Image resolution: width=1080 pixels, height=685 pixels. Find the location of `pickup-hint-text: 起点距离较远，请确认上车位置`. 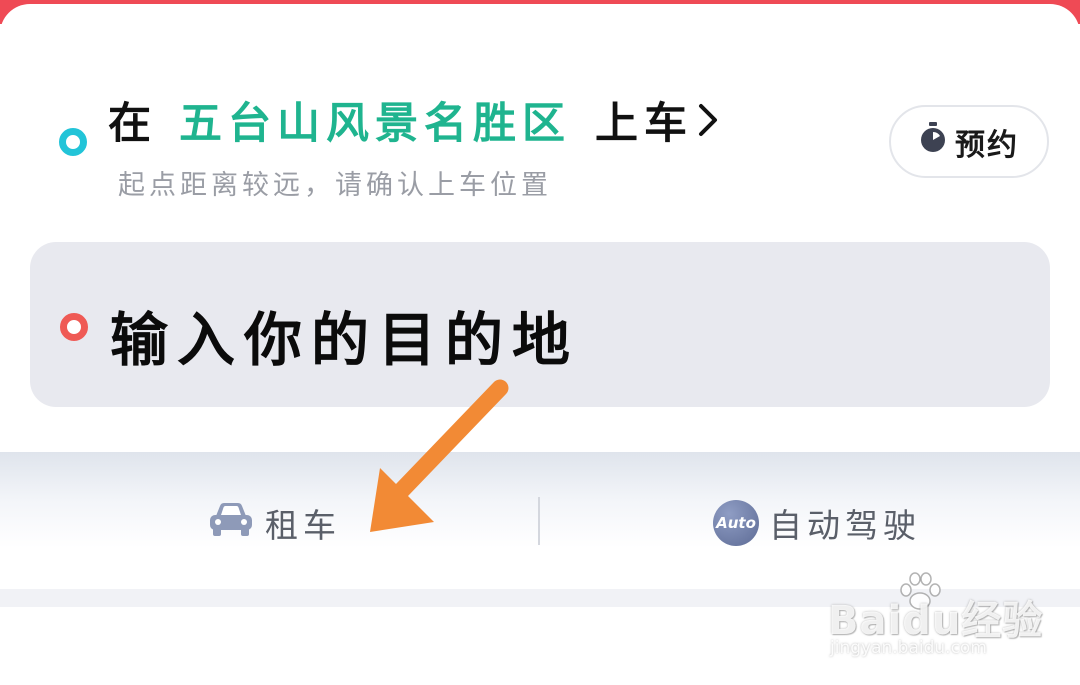

pickup-hint-text: 起点距离较远，请确认上车位置 is located at coordinates (335, 185).